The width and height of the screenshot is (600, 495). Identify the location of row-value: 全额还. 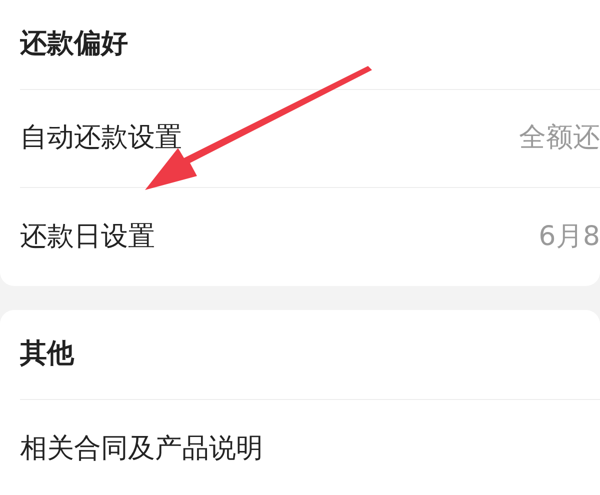
(559, 138).